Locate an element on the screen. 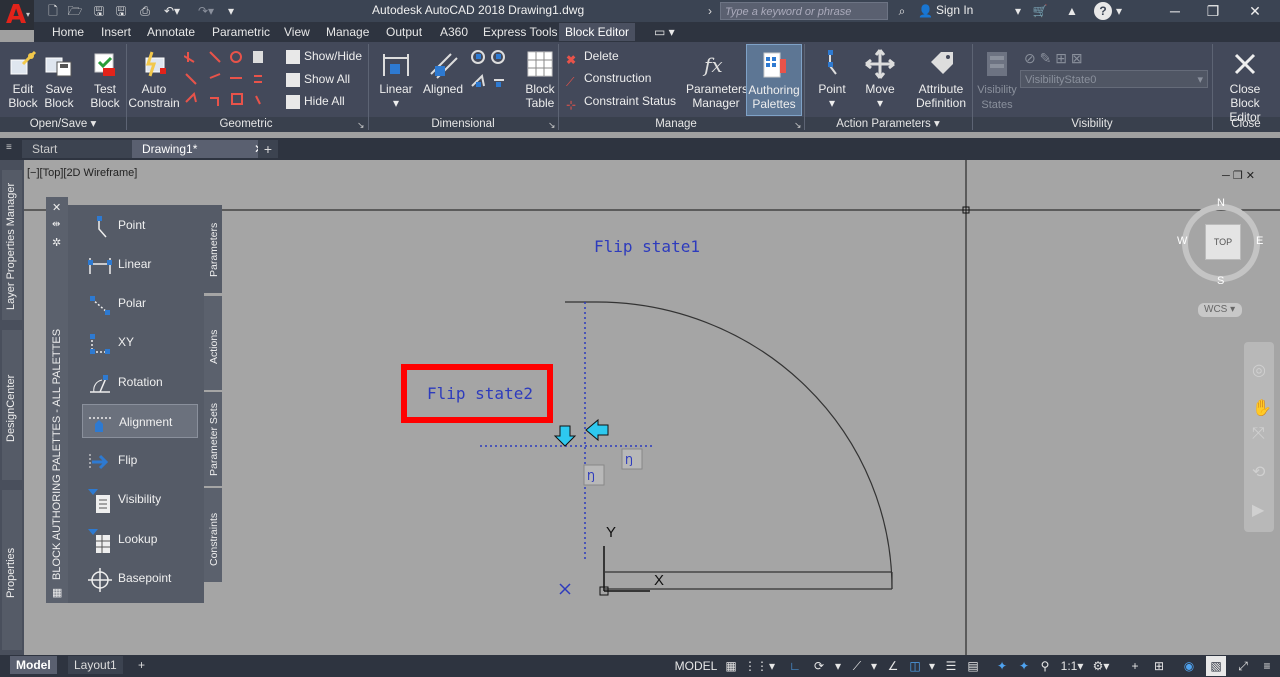  palette-item-rotation: Rotation is located at coordinates (140, 382).